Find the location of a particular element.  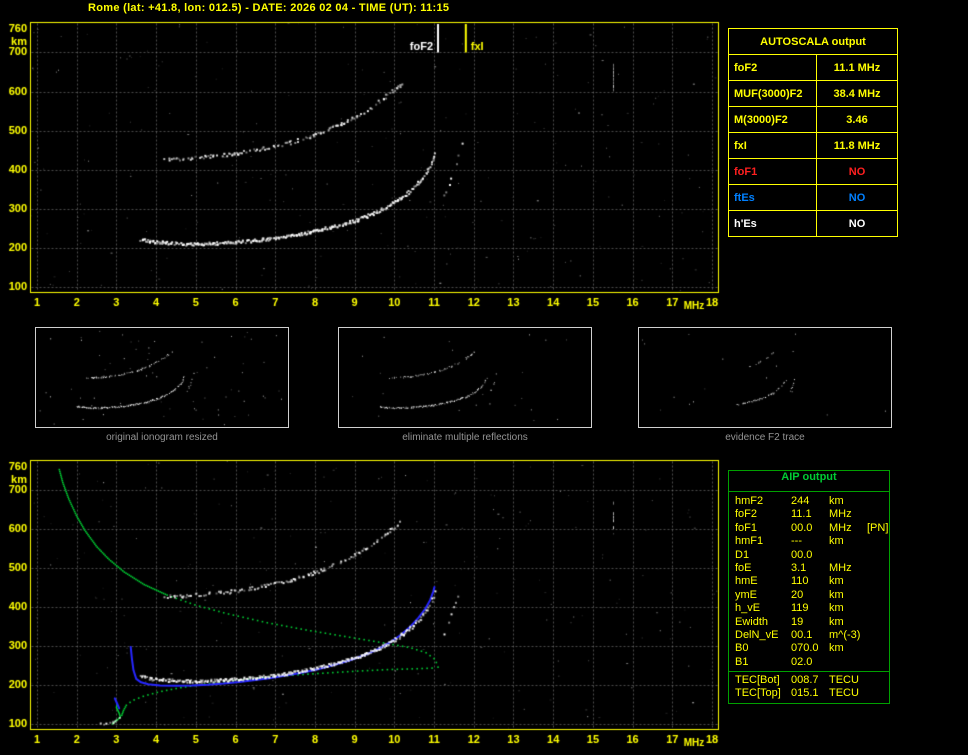

autoscala-row: MUF(3000)F2 38.4 MHz is located at coordinates (813, 93).